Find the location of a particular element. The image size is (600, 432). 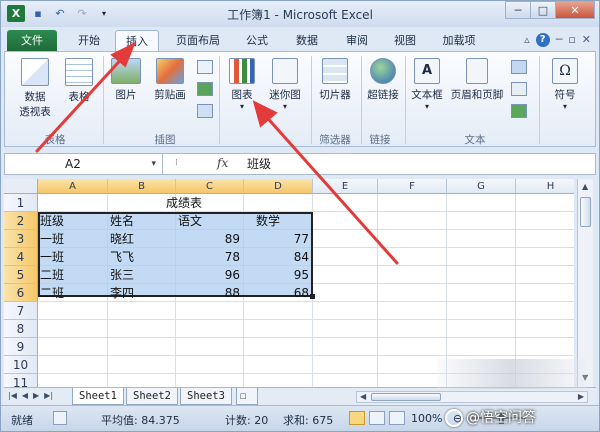

screenshot-icon is located at coordinates (205, 111).